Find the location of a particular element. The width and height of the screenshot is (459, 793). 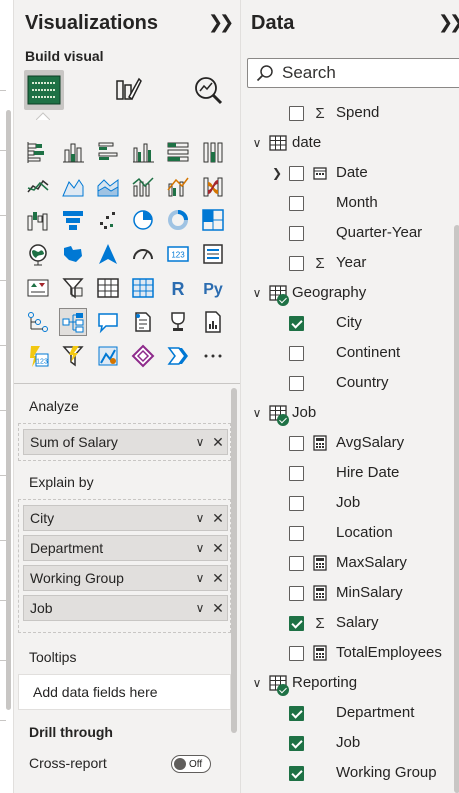

card-icon: 123 is located at coordinates (178, 254).